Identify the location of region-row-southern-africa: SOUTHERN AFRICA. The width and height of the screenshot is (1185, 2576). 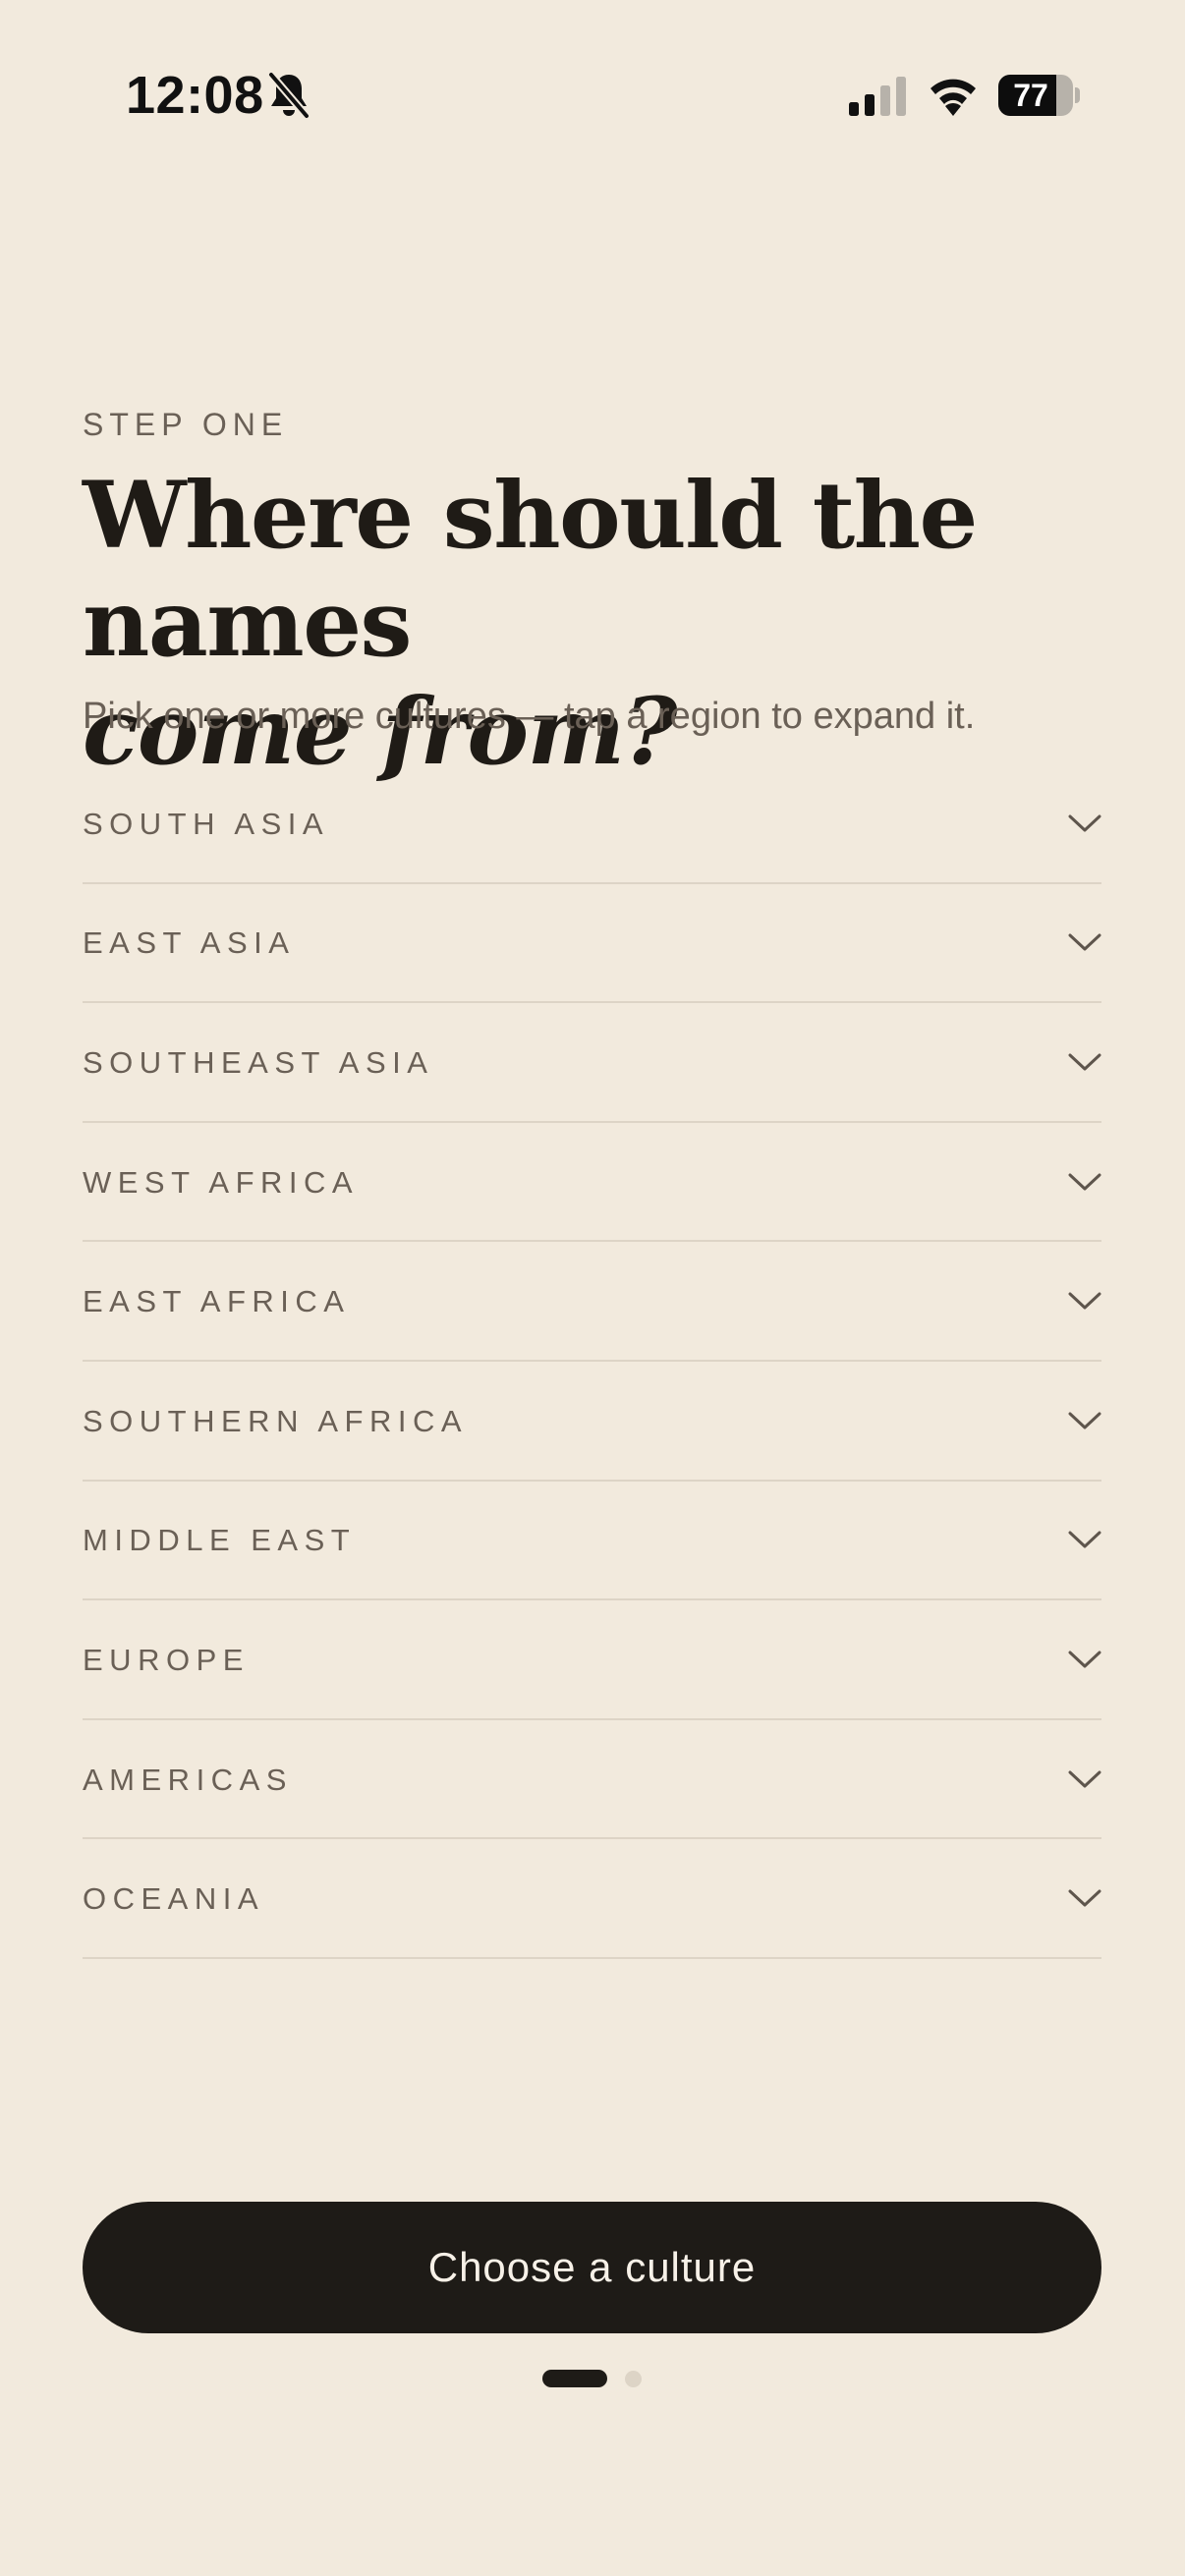
(592, 1422).